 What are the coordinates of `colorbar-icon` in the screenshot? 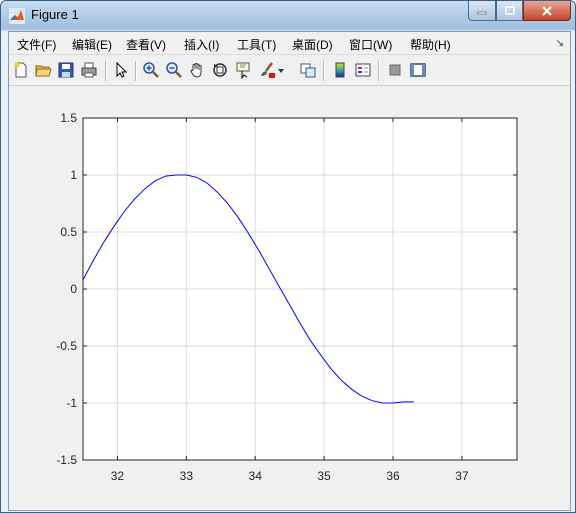 It's located at (340, 70).